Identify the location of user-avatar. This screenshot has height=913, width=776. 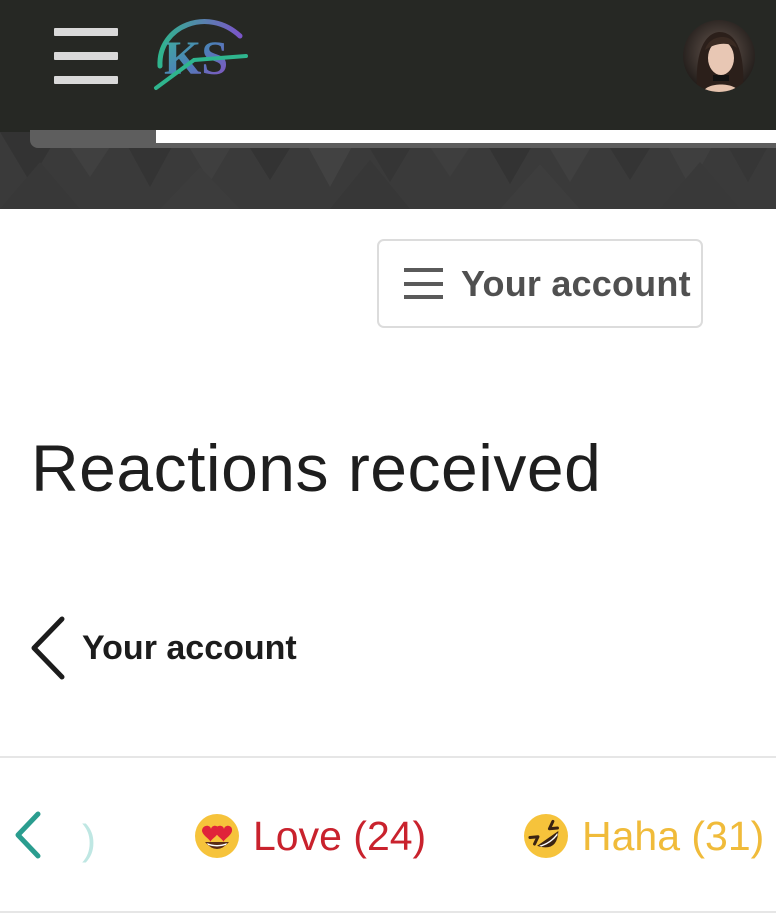
(719, 56).